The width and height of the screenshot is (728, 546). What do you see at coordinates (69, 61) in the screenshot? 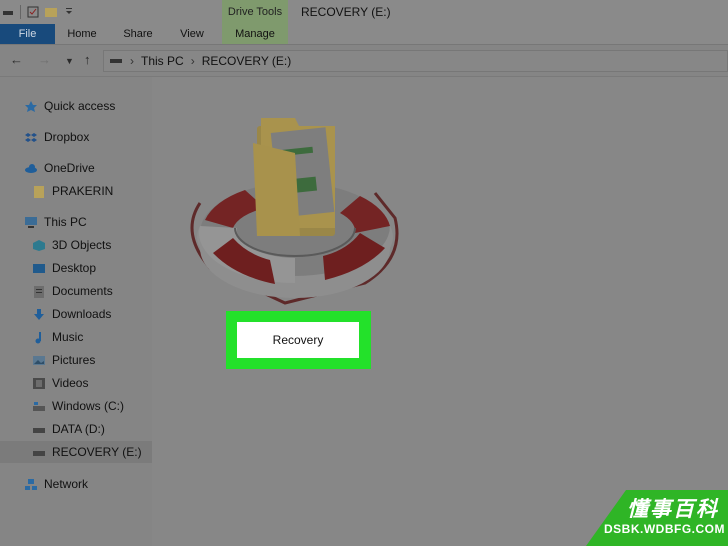
I see `recent-locations-icon: ▼` at bounding box center [69, 61].